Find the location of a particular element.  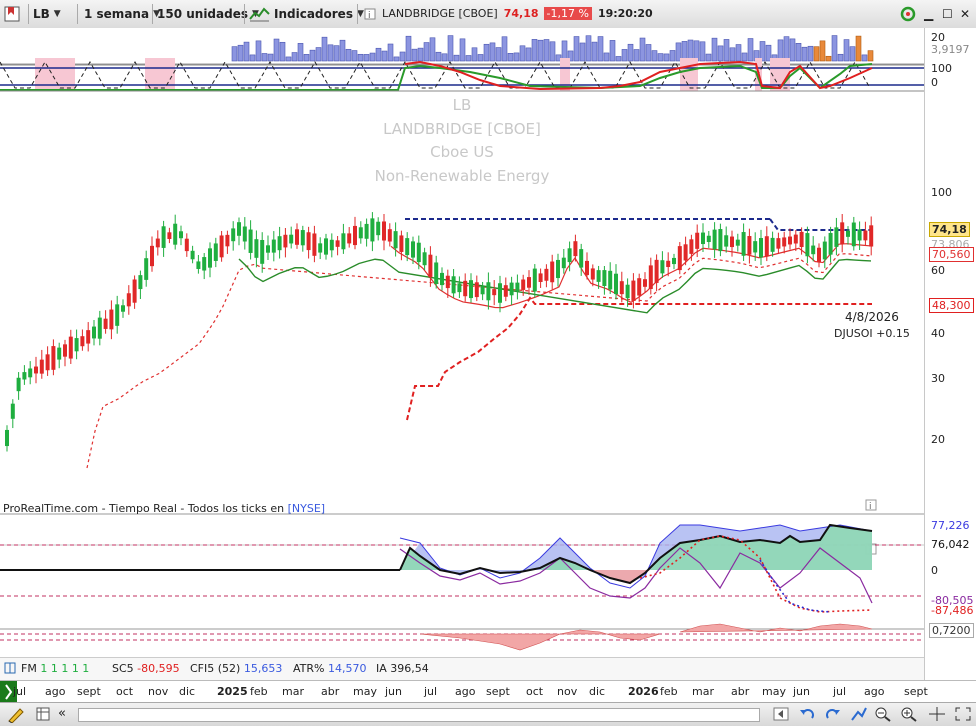

price-tick: 30 is located at coordinates (938, 378).